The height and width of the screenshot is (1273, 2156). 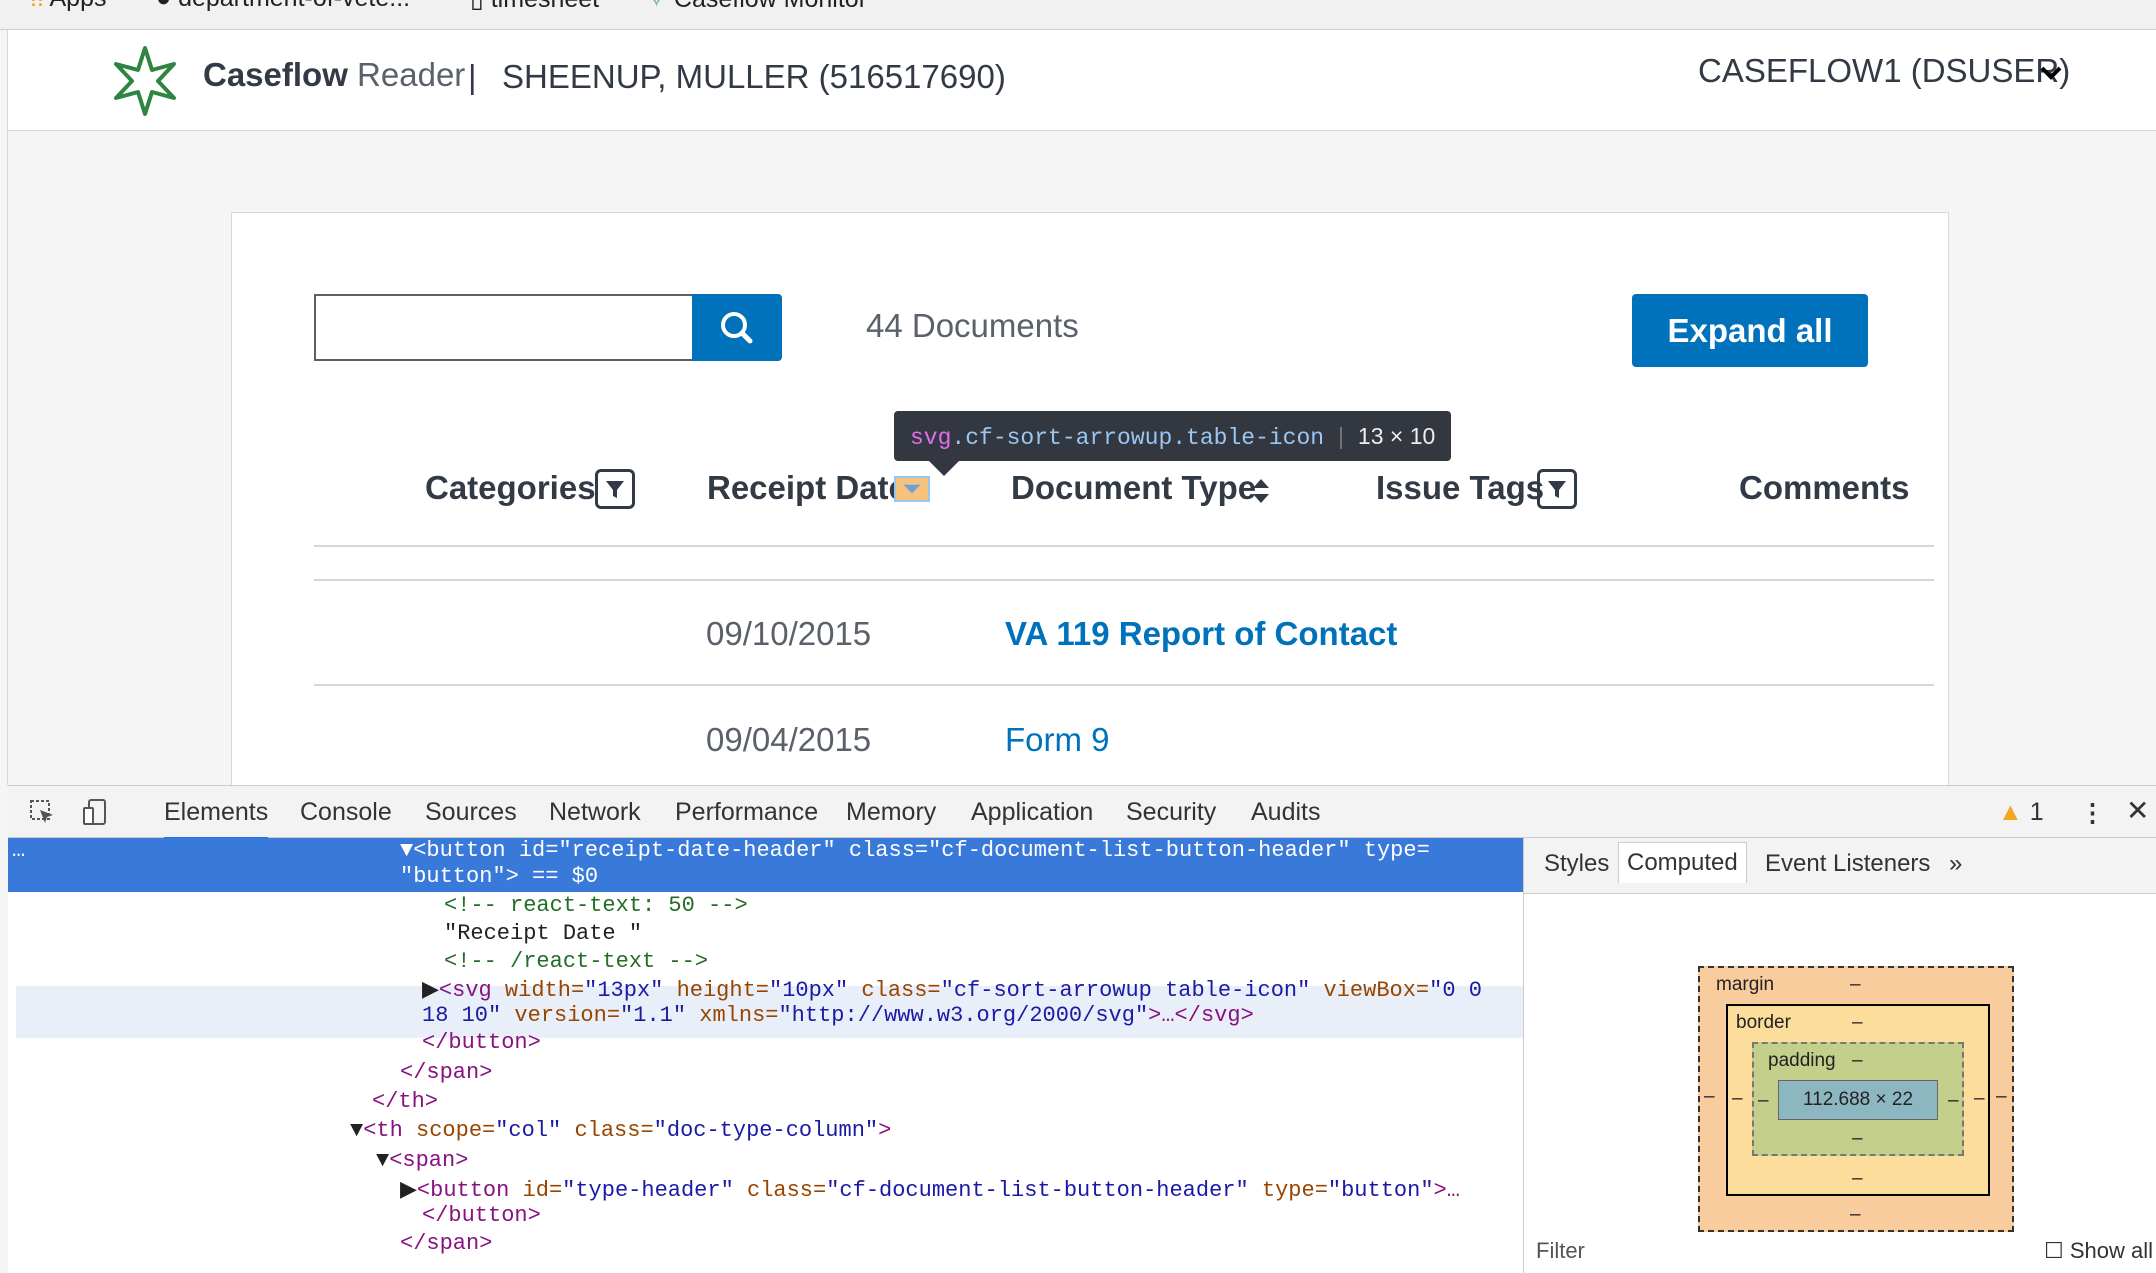 I want to click on tab-audits: Audits, so click(x=1285, y=812).